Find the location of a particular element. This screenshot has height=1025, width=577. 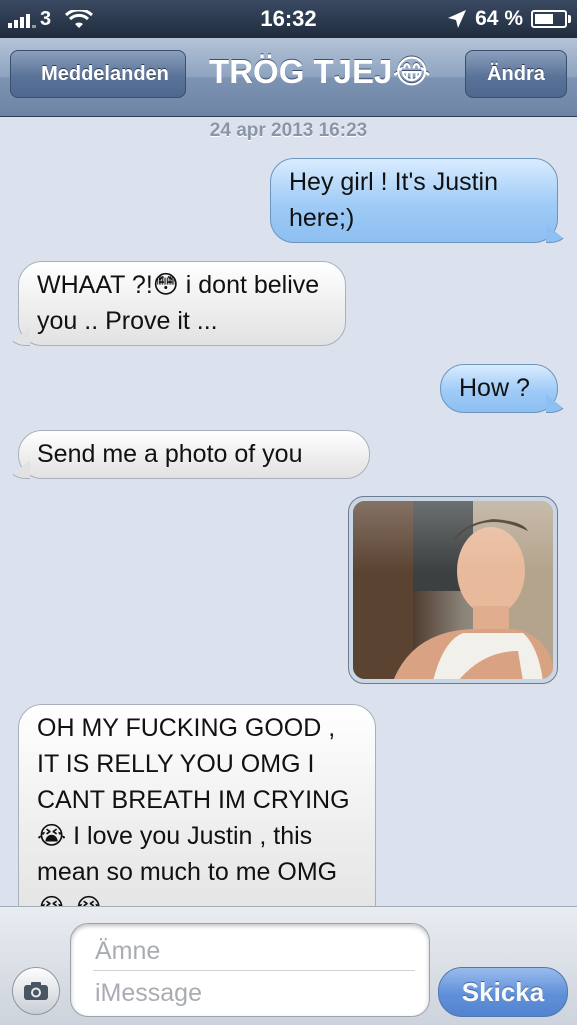

message-bubble-outgoing: How ? is located at coordinates (499, 388).